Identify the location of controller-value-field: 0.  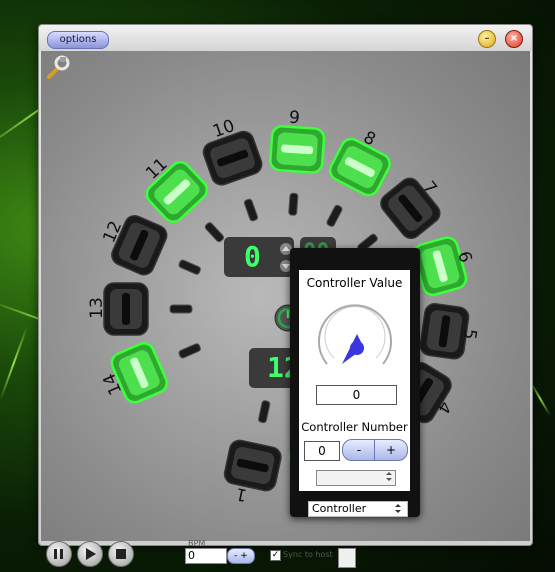
(356, 395).